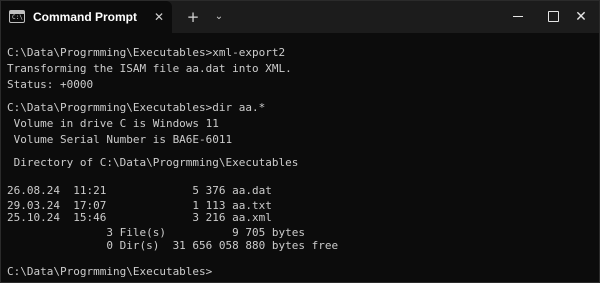 This screenshot has height=283, width=600. I want to click on close-window-button: ✕, so click(581, 17).